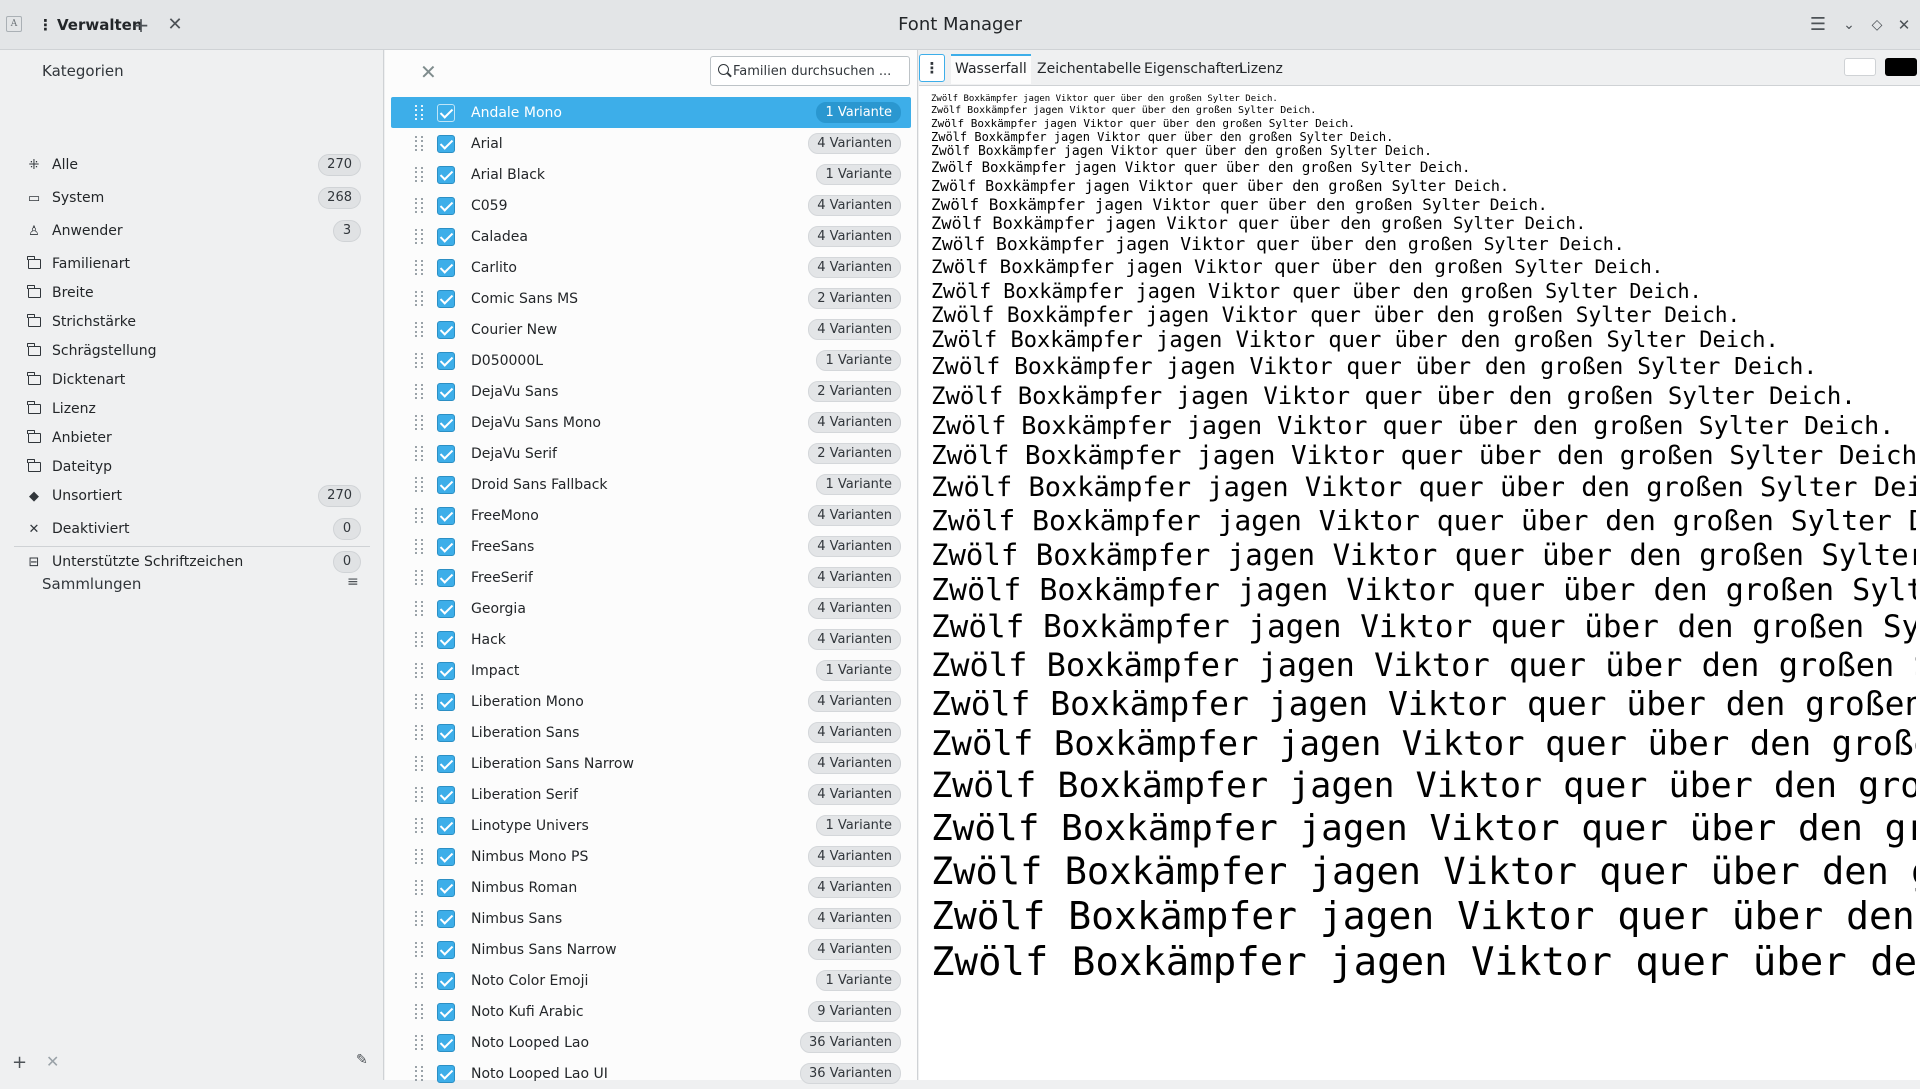 This screenshot has width=1920, height=1089. What do you see at coordinates (810, 71) in the screenshot?
I see `family-search-input` at bounding box center [810, 71].